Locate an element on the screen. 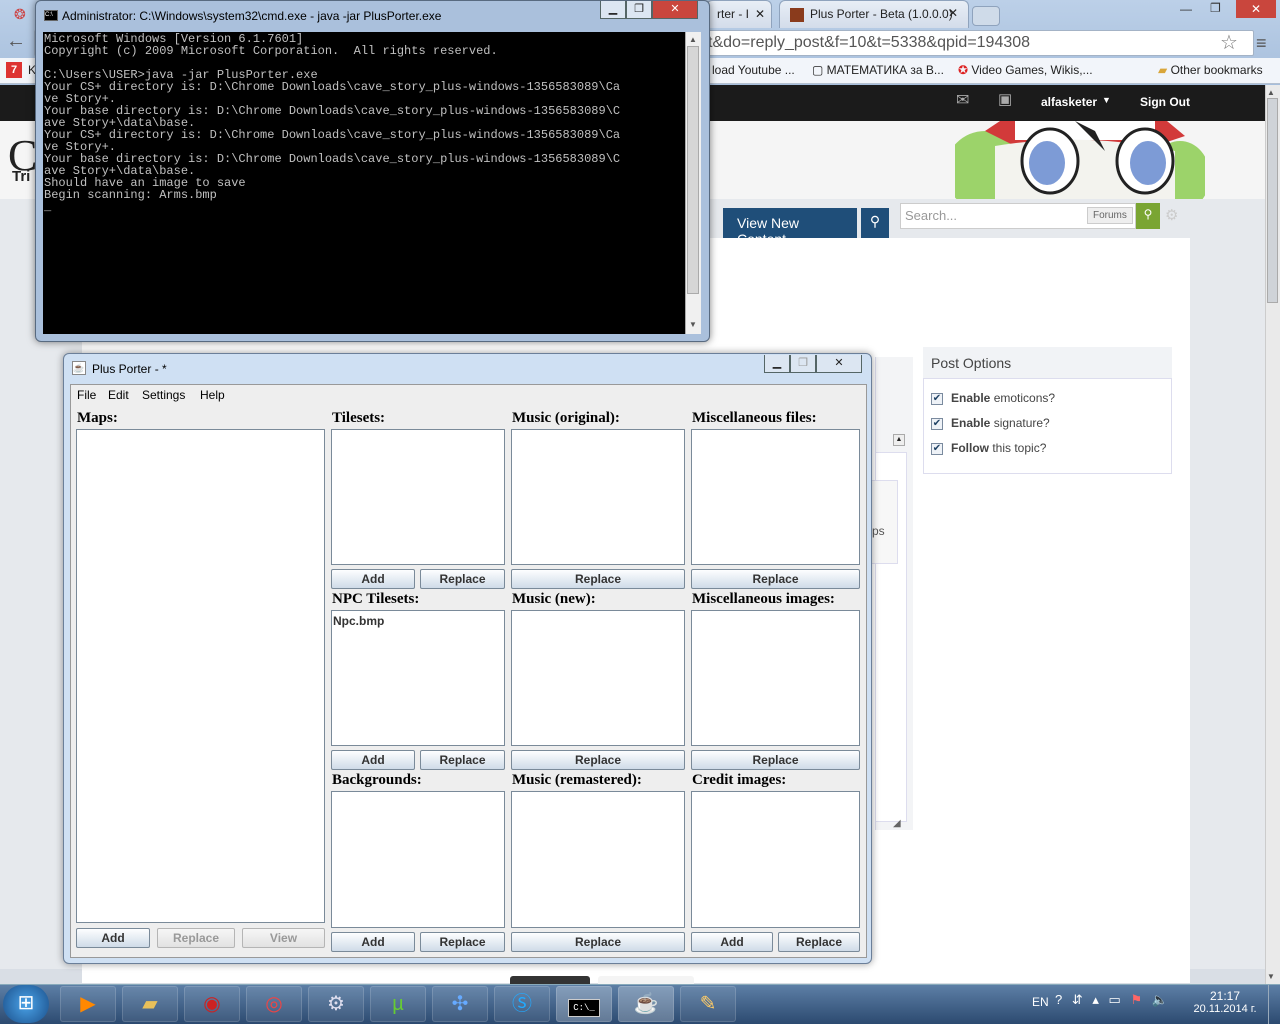 This screenshot has width=1280, height=1024. misc-images-list is located at coordinates (775, 678).